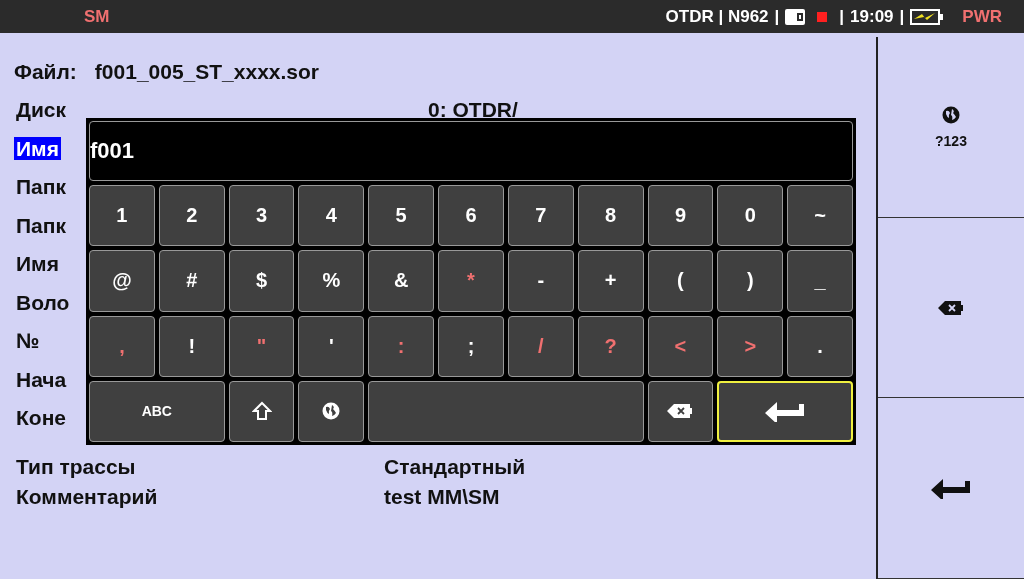 The image size is (1024, 579). What do you see at coordinates (122, 216) in the screenshot?
I see `key: 1` at bounding box center [122, 216].